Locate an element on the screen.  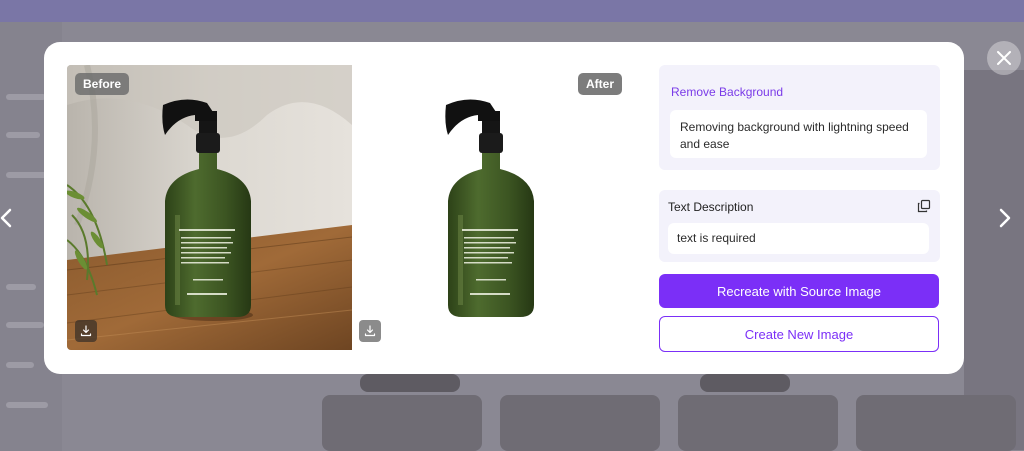
chevron-left-icon is located at coordinates (6, 218).